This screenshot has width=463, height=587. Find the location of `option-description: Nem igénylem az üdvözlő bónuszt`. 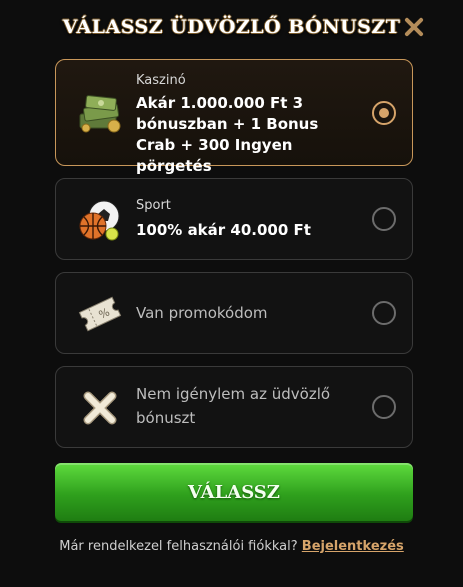

option-description: Nem igénylem az üdvözlő bónuszt is located at coordinates (233, 406).